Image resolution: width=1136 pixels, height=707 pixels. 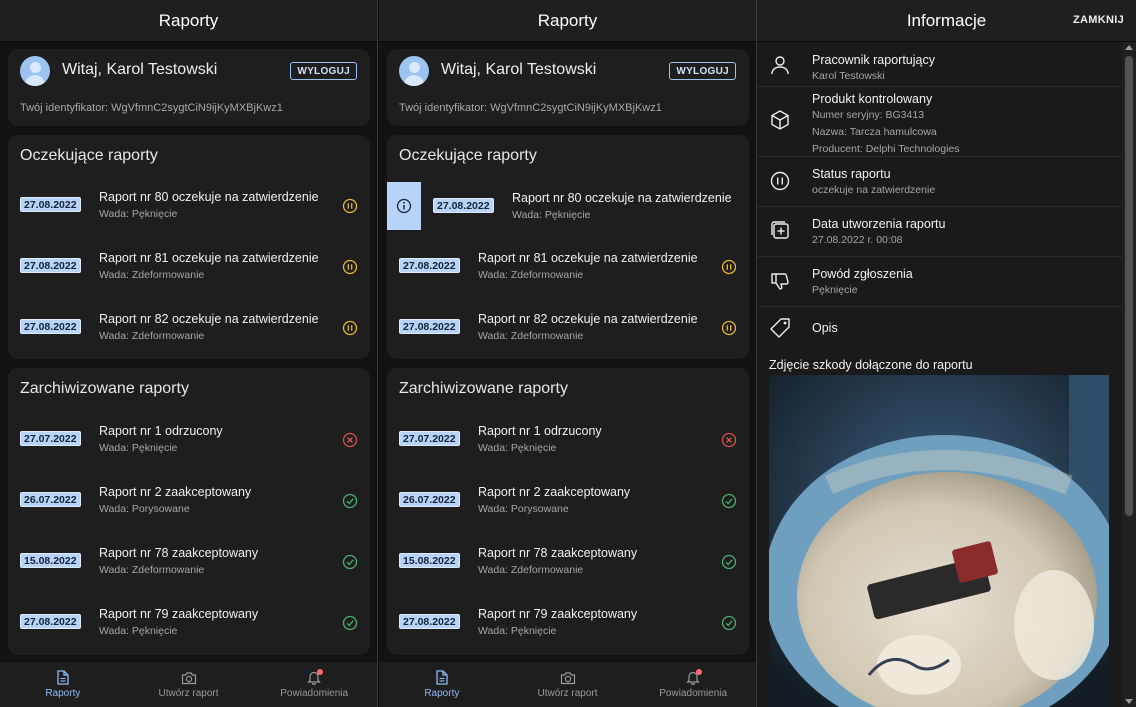 I want to click on scroll-up-icon, so click(x=1129, y=47).